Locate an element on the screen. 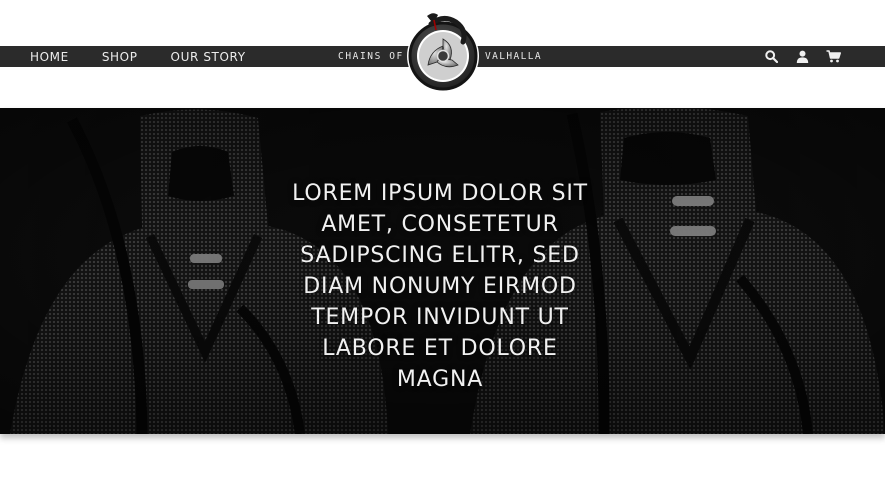  nav-our-story-link: OUR STORY is located at coordinates (208, 57).